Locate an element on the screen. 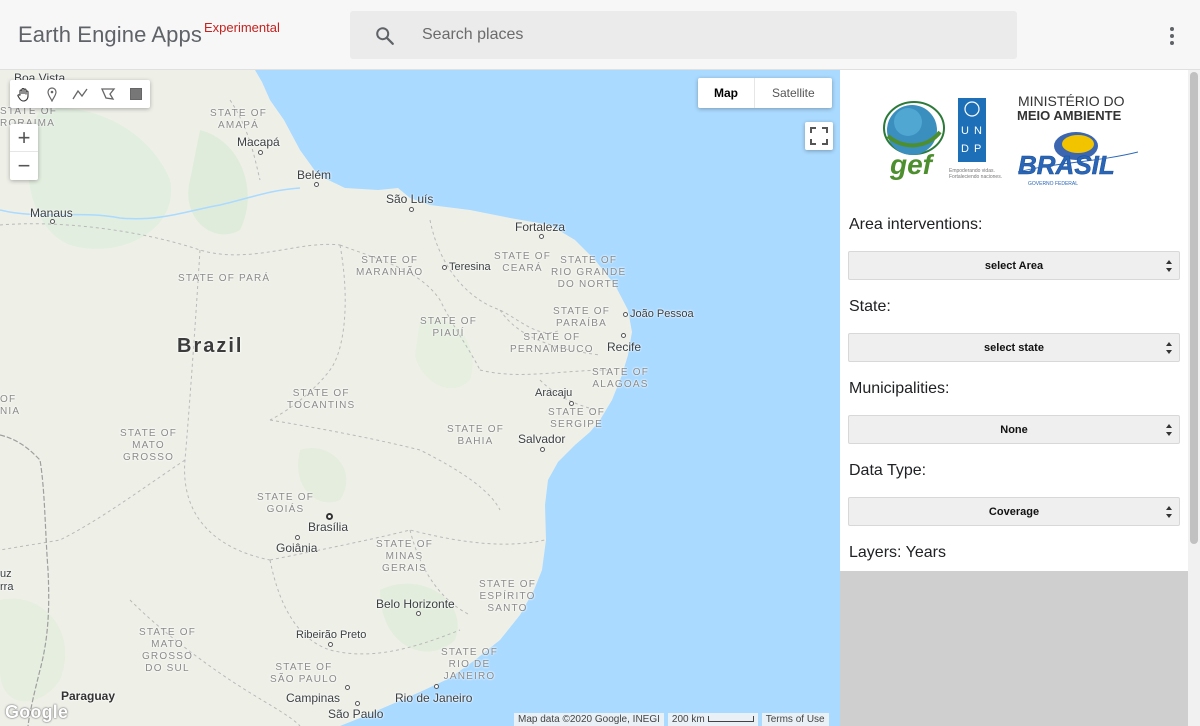 The height and width of the screenshot is (726, 1200). area-select: select Area is located at coordinates (1014, 265).